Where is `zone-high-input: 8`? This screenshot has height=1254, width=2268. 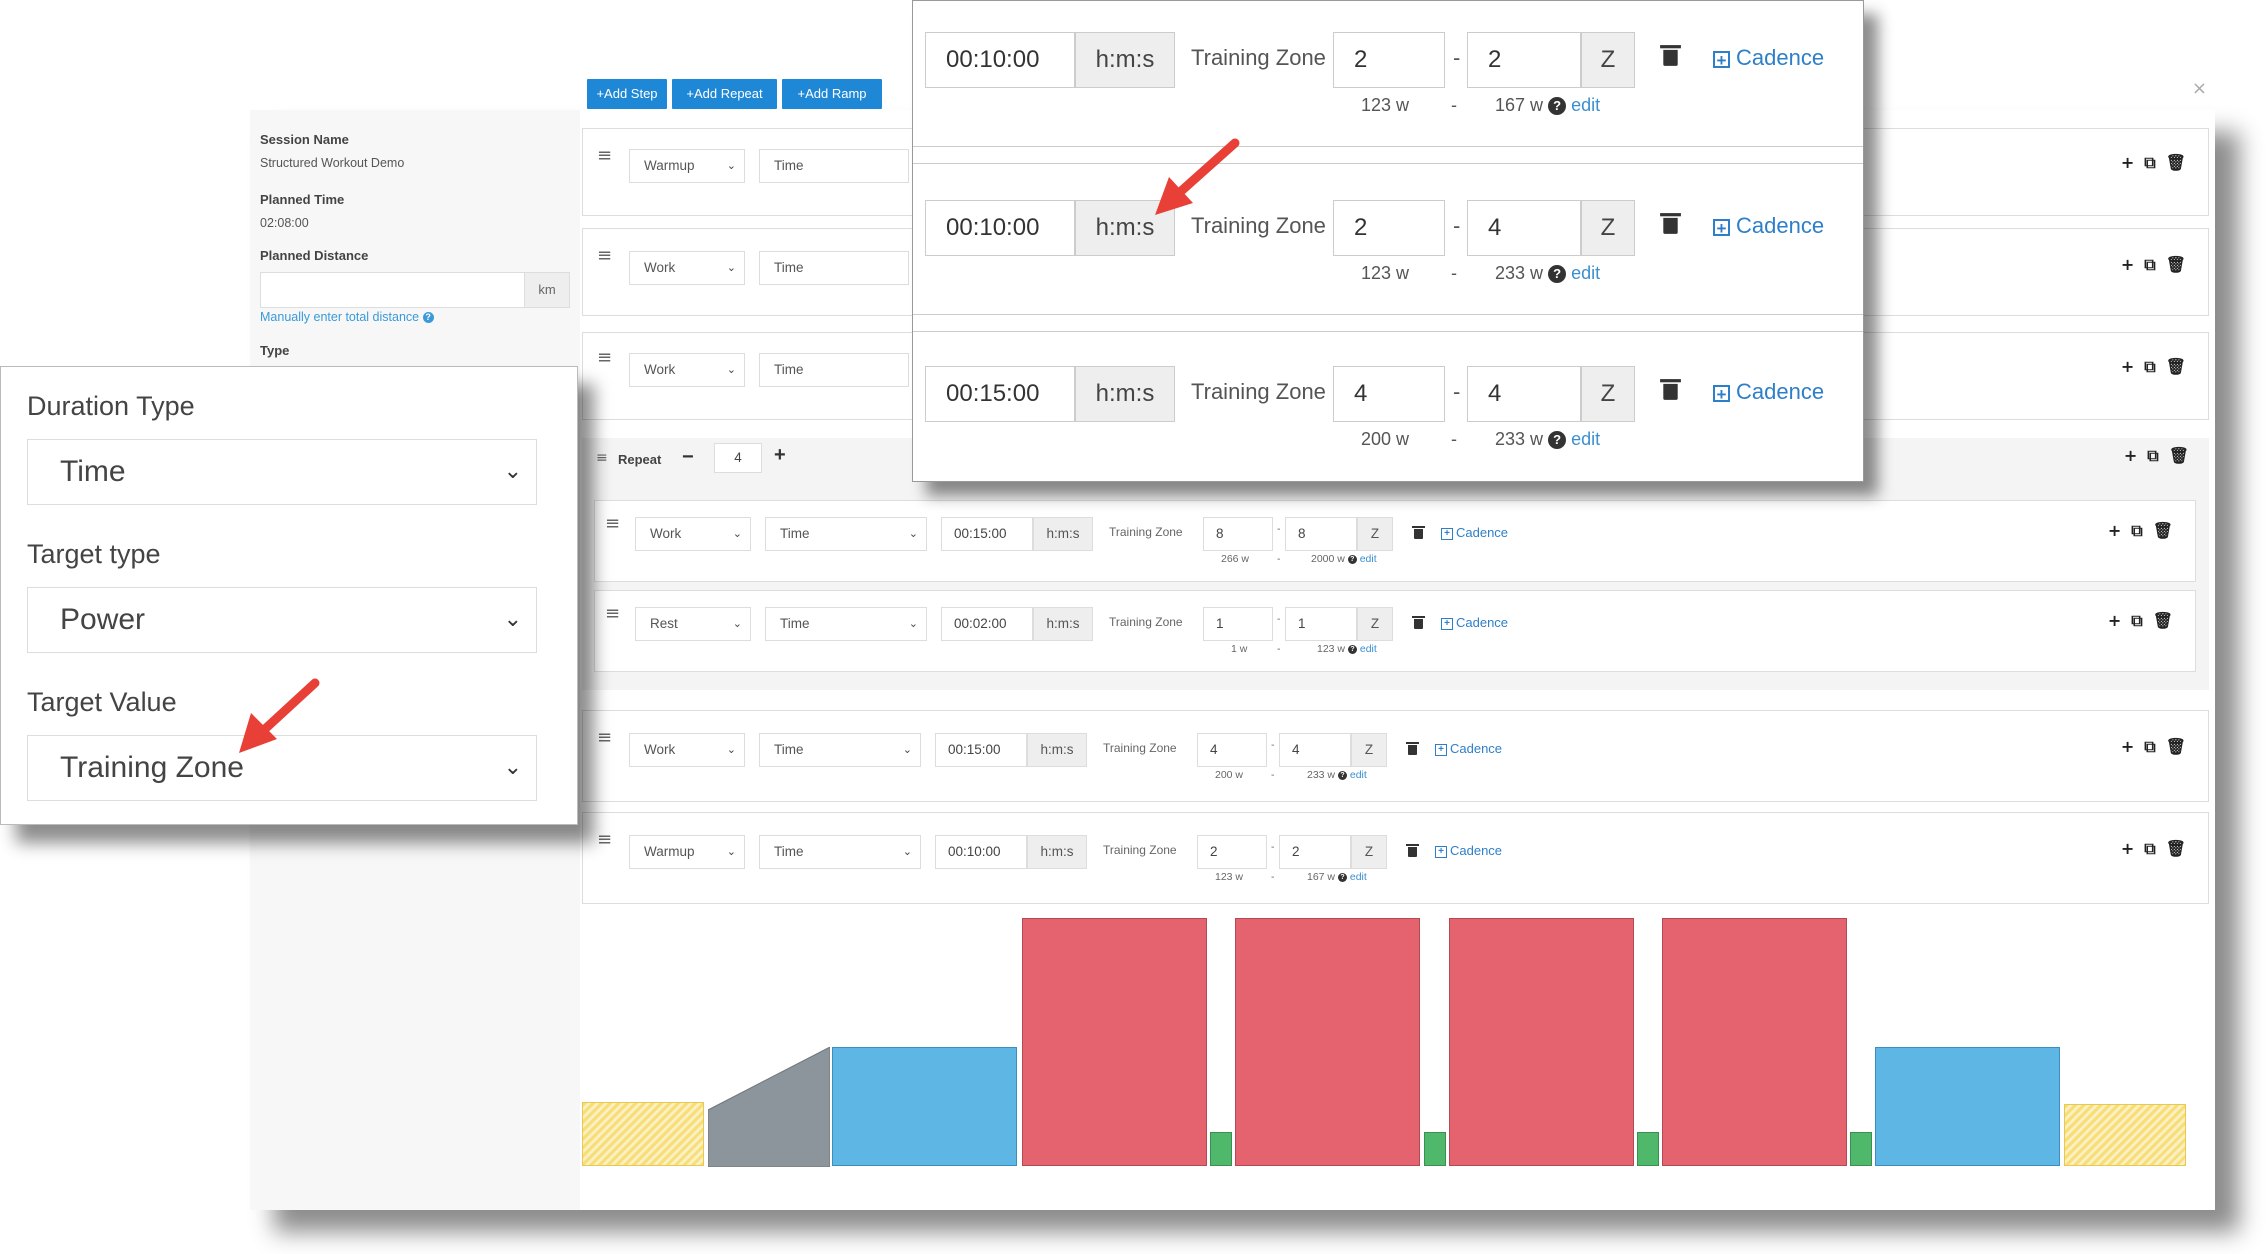 zone-high-input: 8 is located at coordinates (1321, 534).